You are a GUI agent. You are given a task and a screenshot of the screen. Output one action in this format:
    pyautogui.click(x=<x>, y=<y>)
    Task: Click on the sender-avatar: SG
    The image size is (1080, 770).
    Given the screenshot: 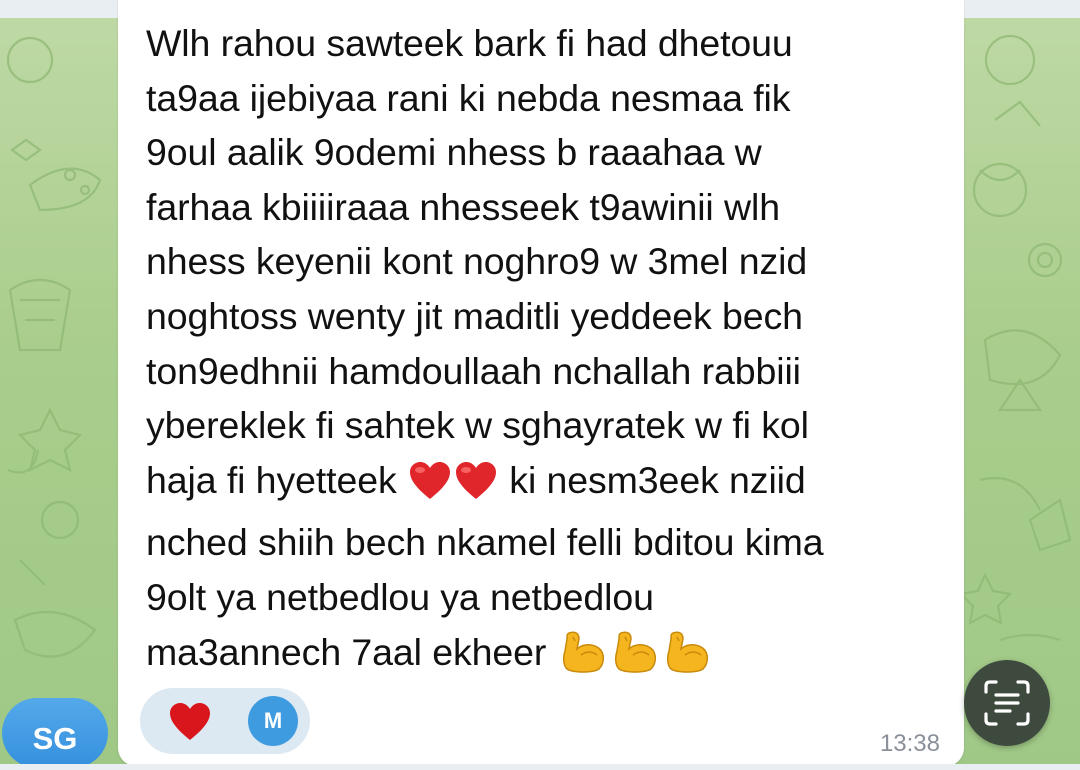 What is the action you would take?
    pyautogui.click(x=55, y=733)
    